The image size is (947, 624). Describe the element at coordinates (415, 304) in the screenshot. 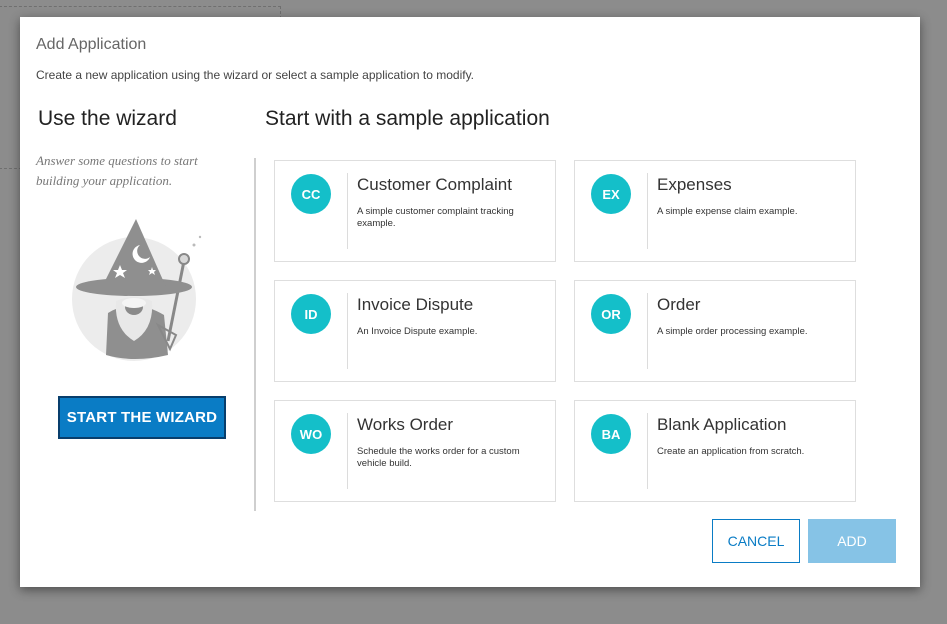

I see `card-title: Invoice Dispute` at that location.